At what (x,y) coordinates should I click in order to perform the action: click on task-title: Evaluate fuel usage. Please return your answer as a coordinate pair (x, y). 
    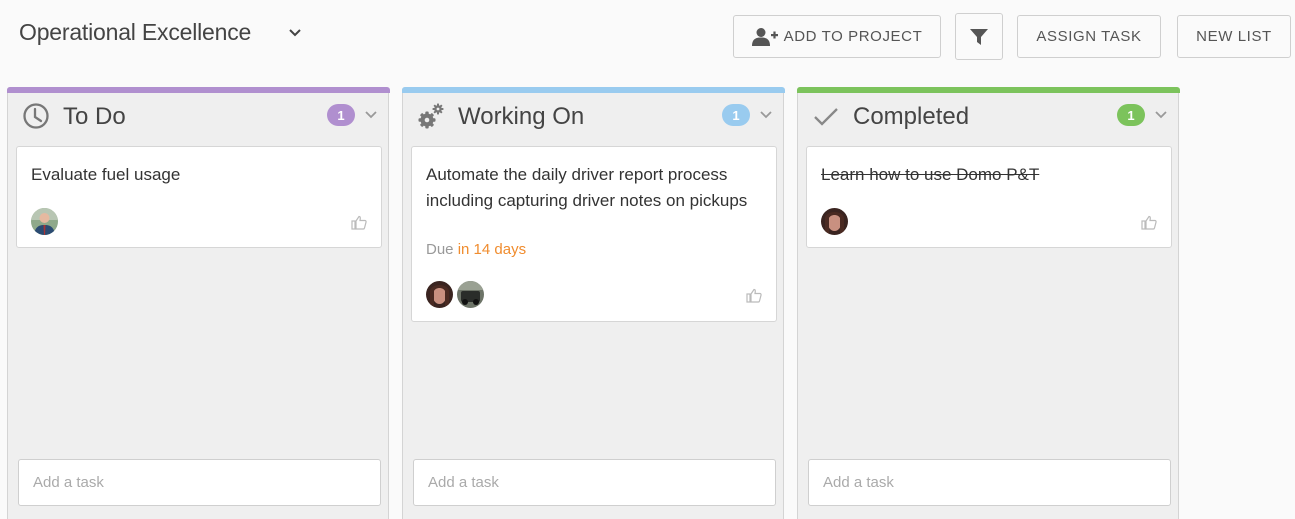
    Looking at the image, I should click on (199, 175).